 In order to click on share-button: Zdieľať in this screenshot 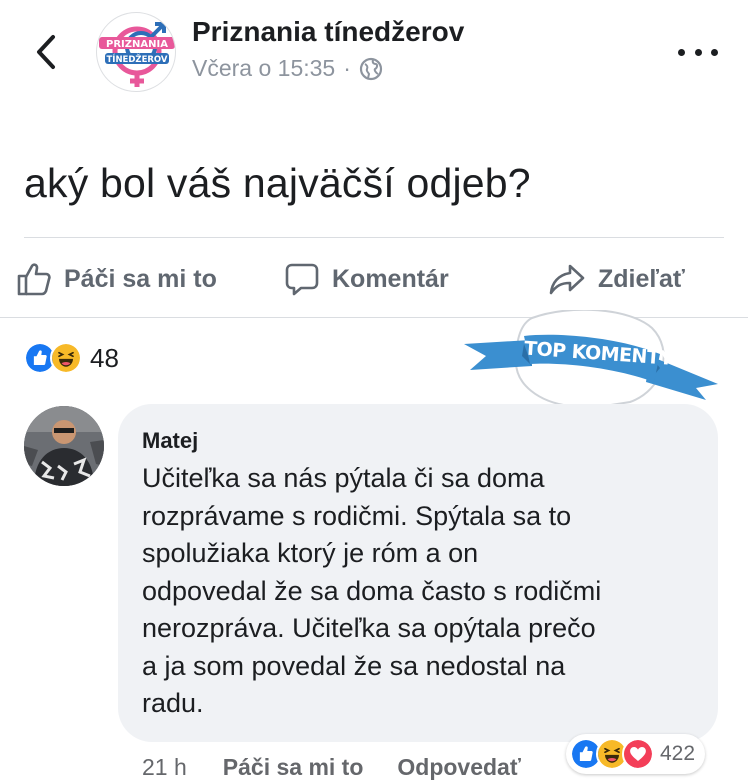, I will do `click(616, 279)`.